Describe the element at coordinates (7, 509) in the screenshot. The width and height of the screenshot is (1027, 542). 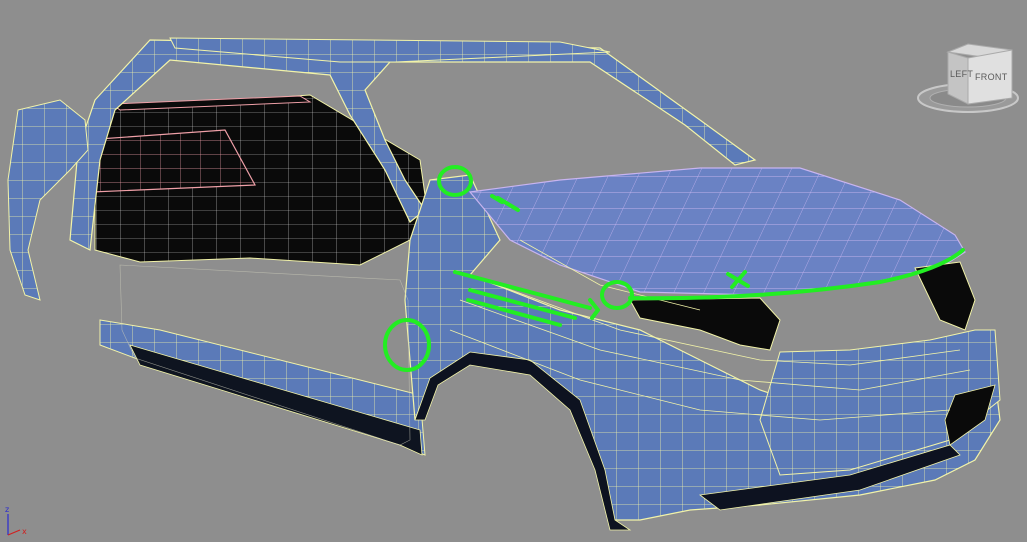
I see `axis-z-label: z` at that location.